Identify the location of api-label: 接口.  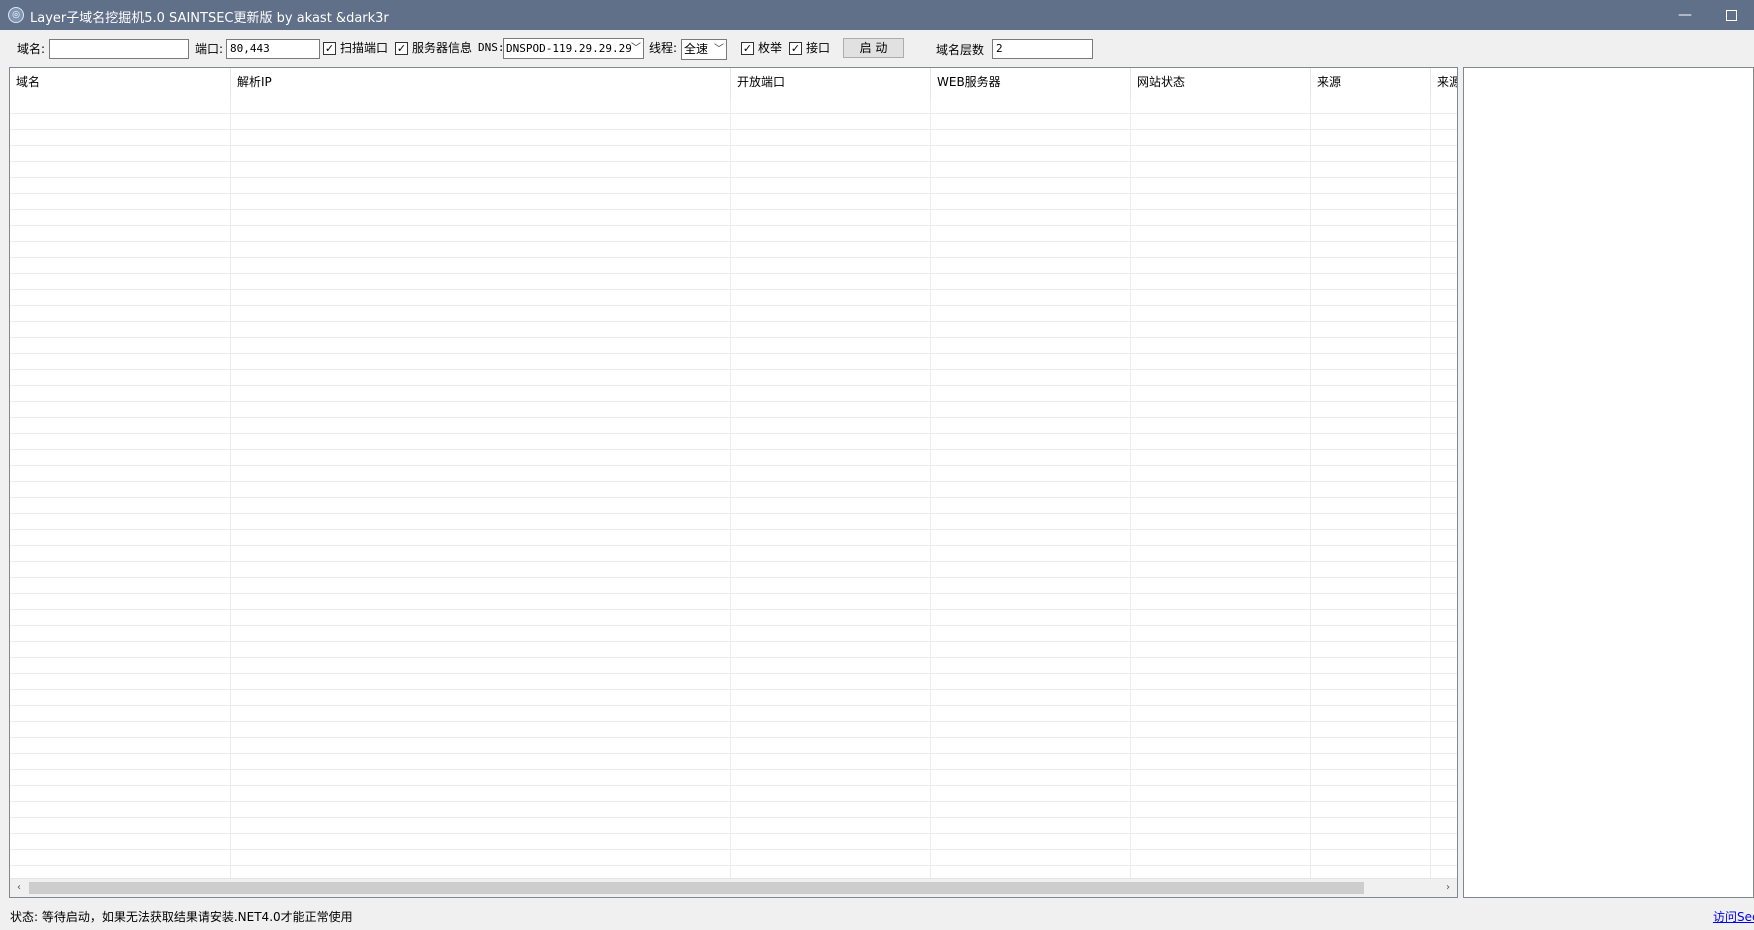
(818, 48).